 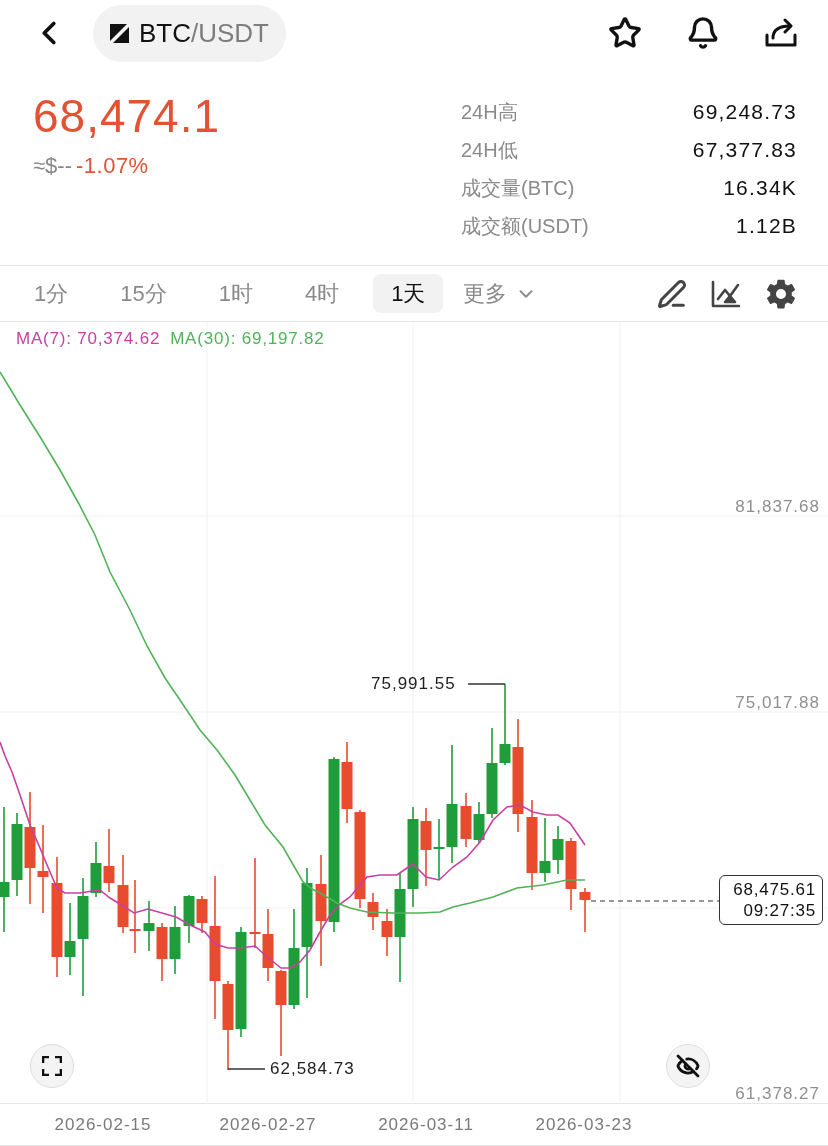 What do you see at coordinates (426, 1125) in the screenshot?
I see `date-axis-label: 2026-03-11` at bounding box center [426, 1125].